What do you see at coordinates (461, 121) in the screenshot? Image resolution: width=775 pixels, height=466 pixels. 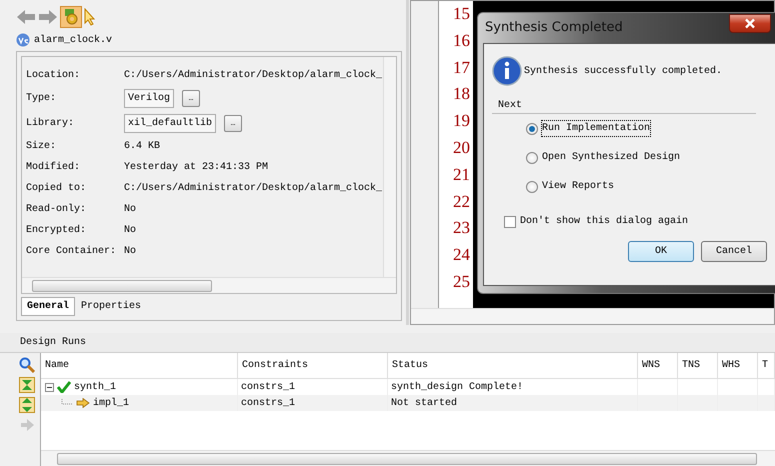 I see `line-number: 19` at bounding box center [461, 121].